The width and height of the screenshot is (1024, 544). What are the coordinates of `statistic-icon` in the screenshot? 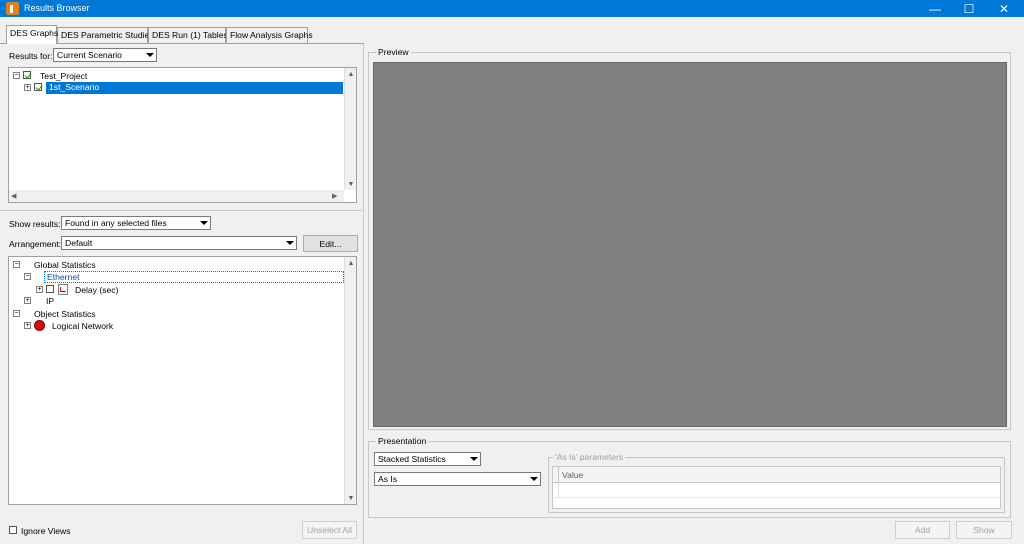 It's located at (63, 289).